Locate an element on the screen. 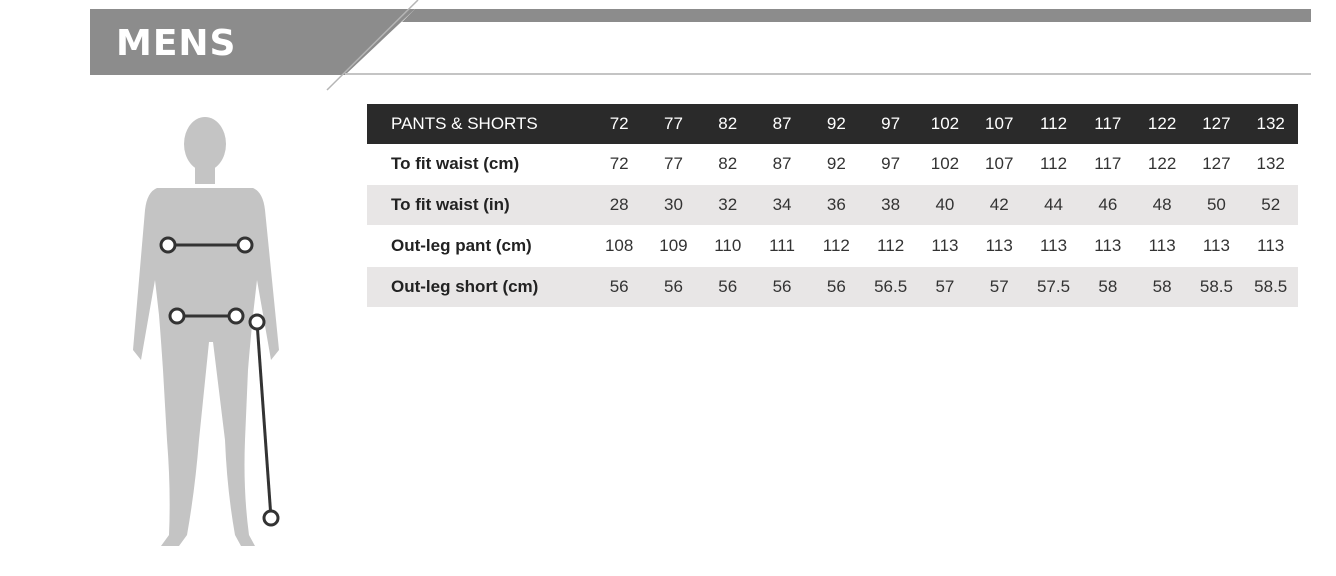 This screenshot has width=1336, height=576. table-cell: 110 is located at coordinates (727, 246).